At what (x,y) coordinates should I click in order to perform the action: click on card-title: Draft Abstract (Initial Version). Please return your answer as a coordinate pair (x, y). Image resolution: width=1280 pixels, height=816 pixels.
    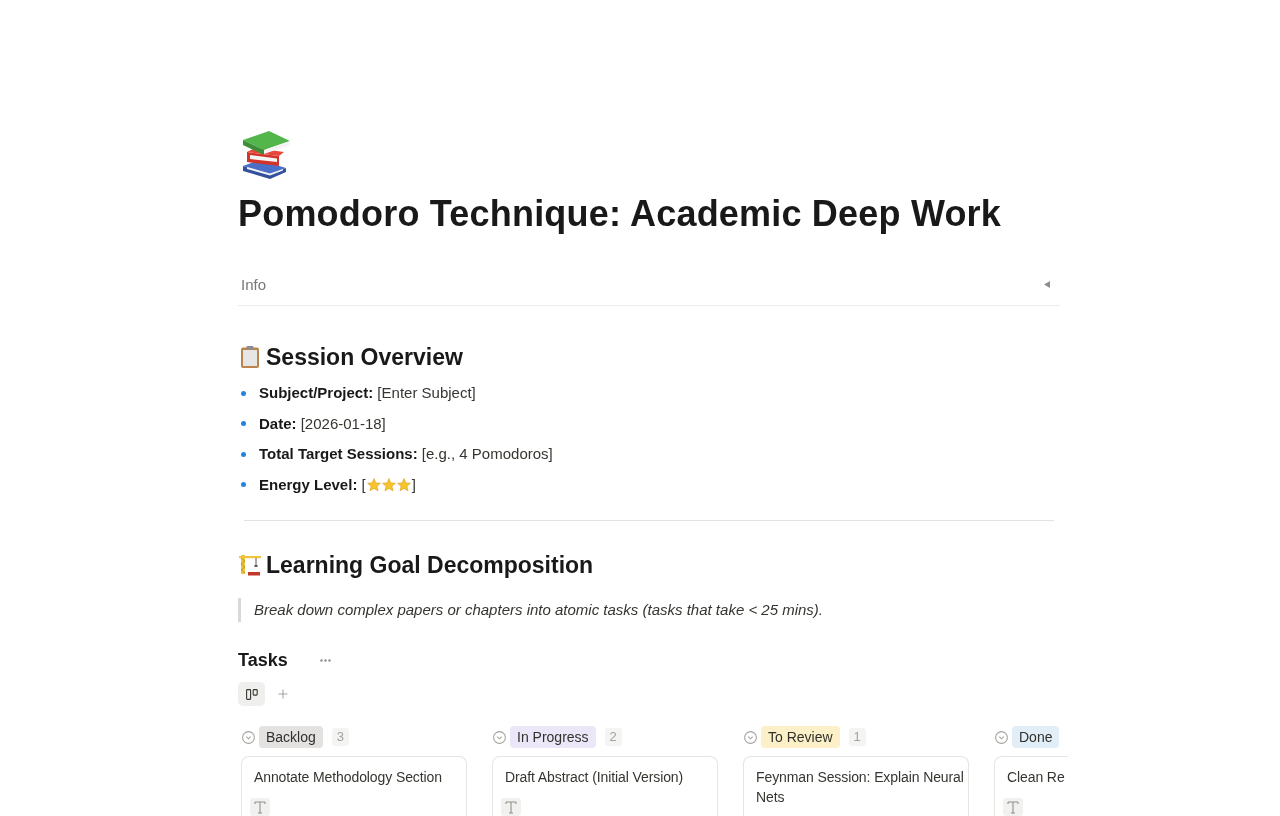
    Looking at the image, I should click on (594, 777).